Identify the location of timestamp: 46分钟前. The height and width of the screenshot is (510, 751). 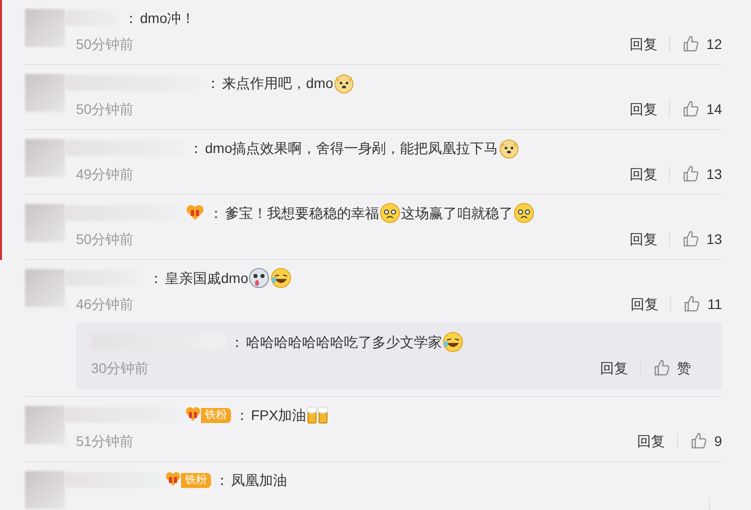
(105, 304).